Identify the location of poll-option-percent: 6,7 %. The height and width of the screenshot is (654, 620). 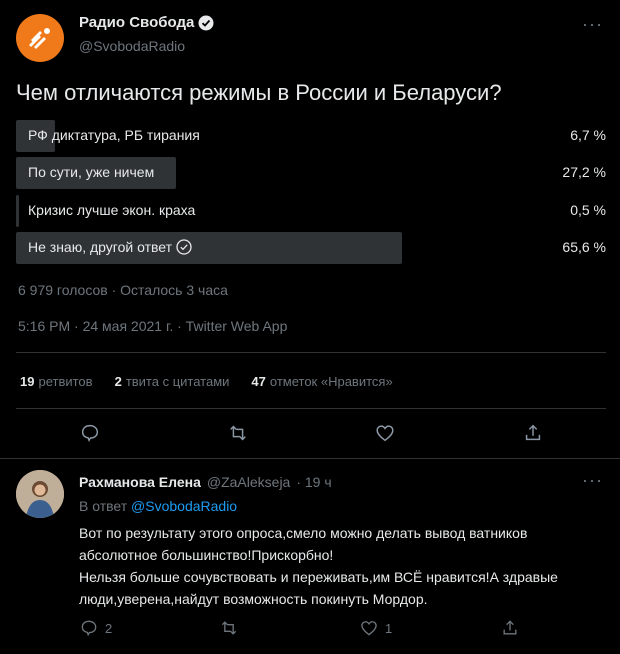
(588, 135).